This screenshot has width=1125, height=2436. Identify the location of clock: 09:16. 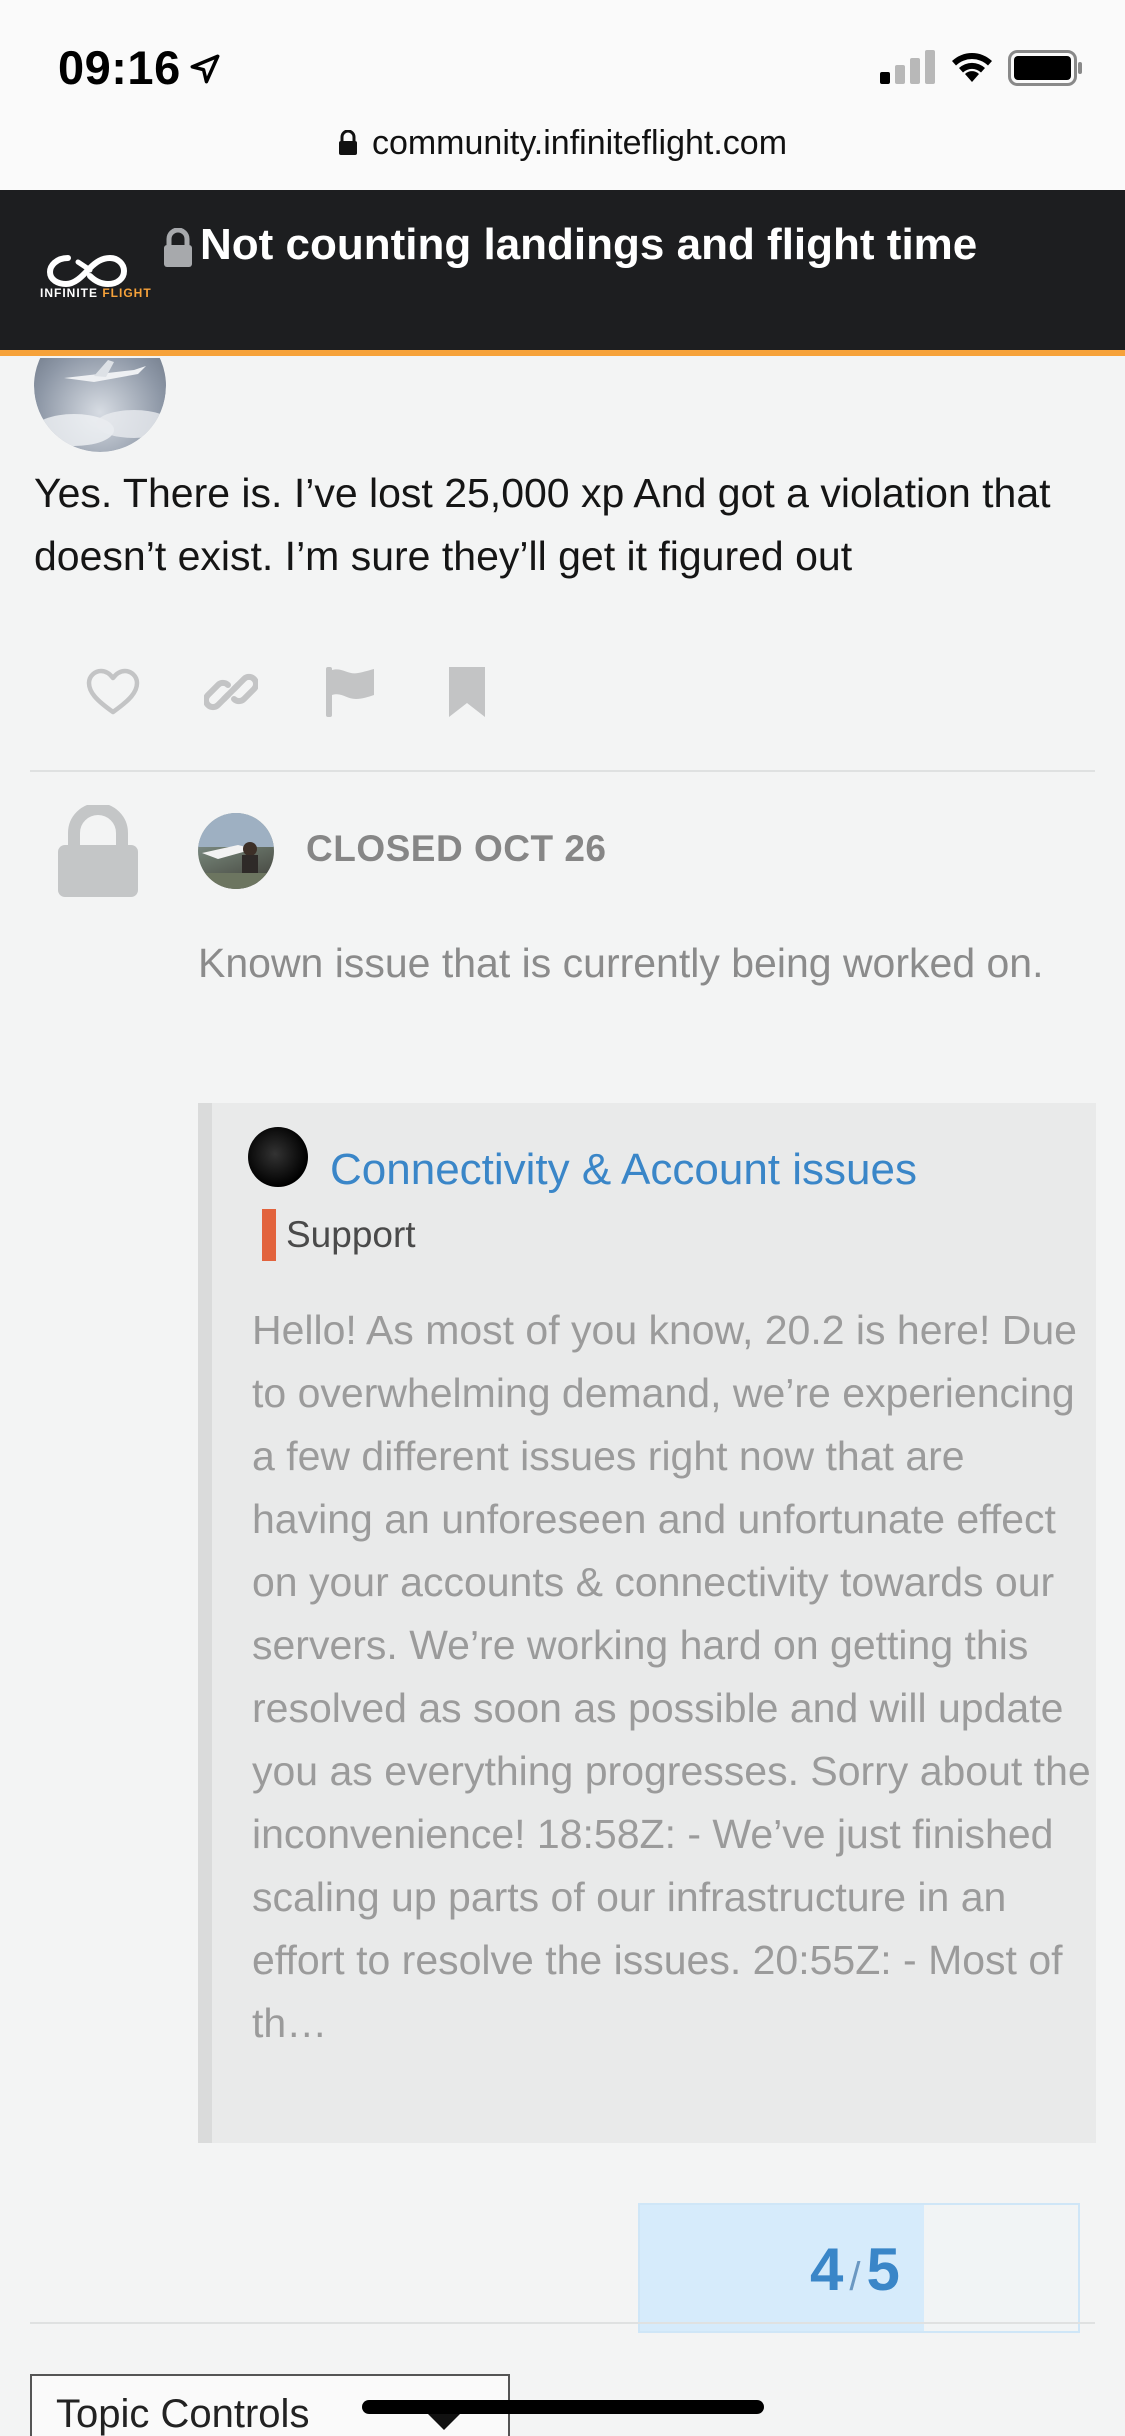
(119, 67).